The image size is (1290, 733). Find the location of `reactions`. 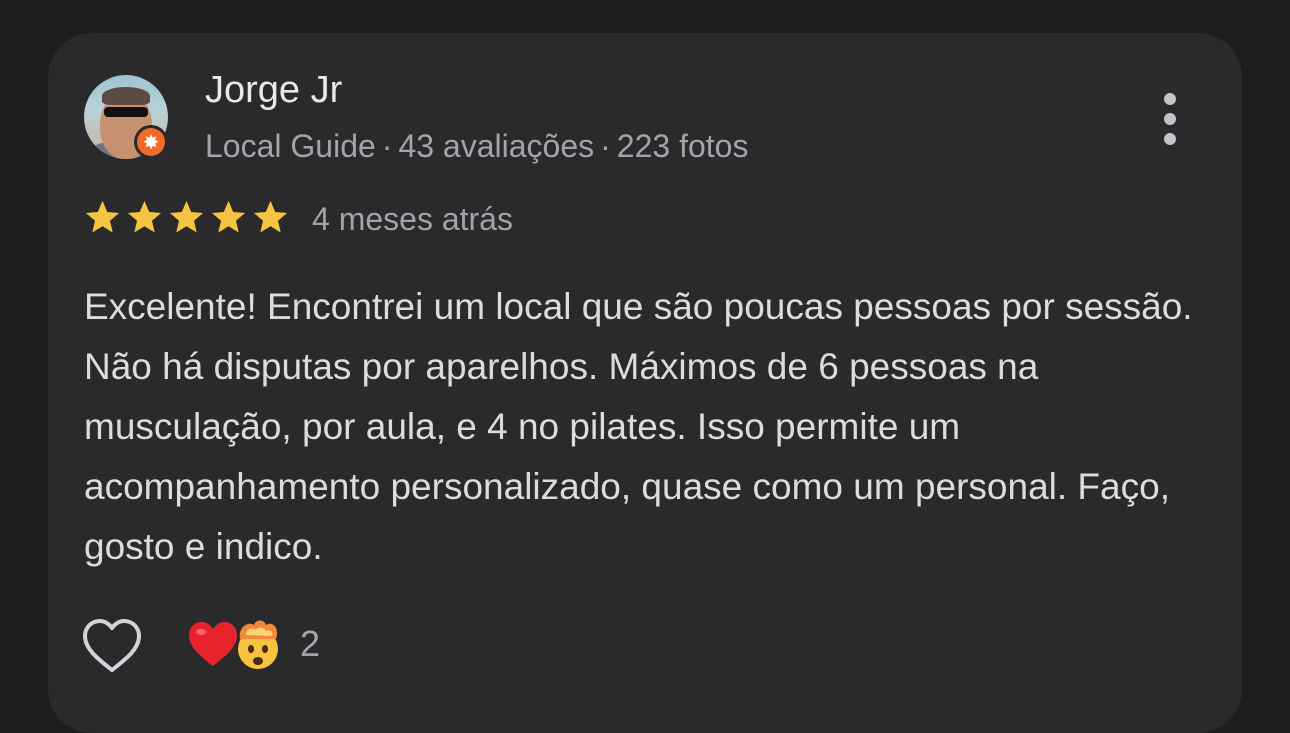

reactions is located at coordinates (238, 646).